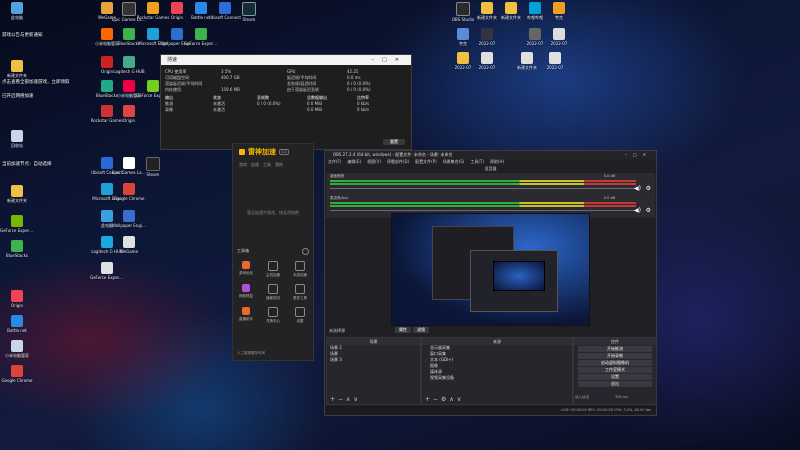  I want to click on tab-games: 游戏, so click(243, 165).